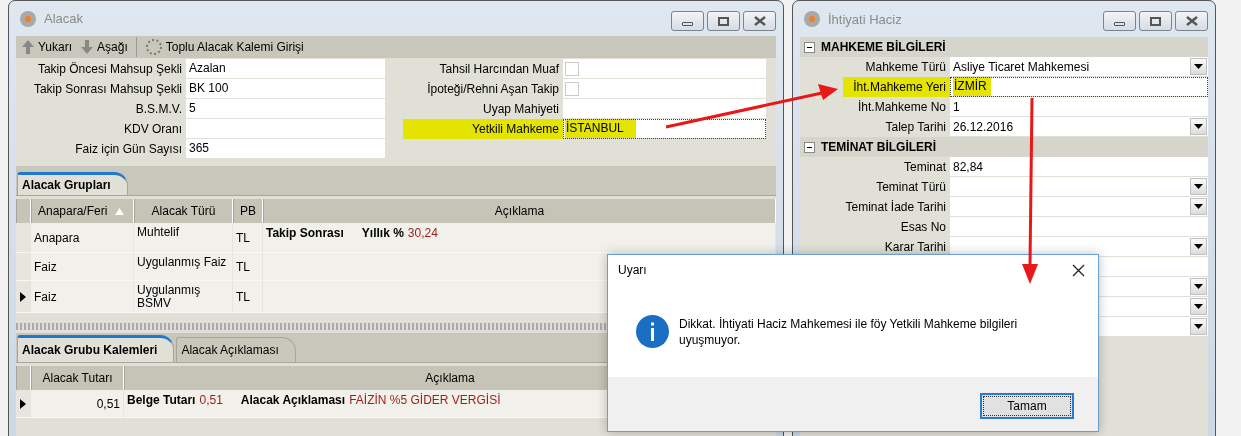 Image resolution: width=1241 pixels, height=436 pixels. I want to click on column-header: Anapara/Feri, so click(82, 211).